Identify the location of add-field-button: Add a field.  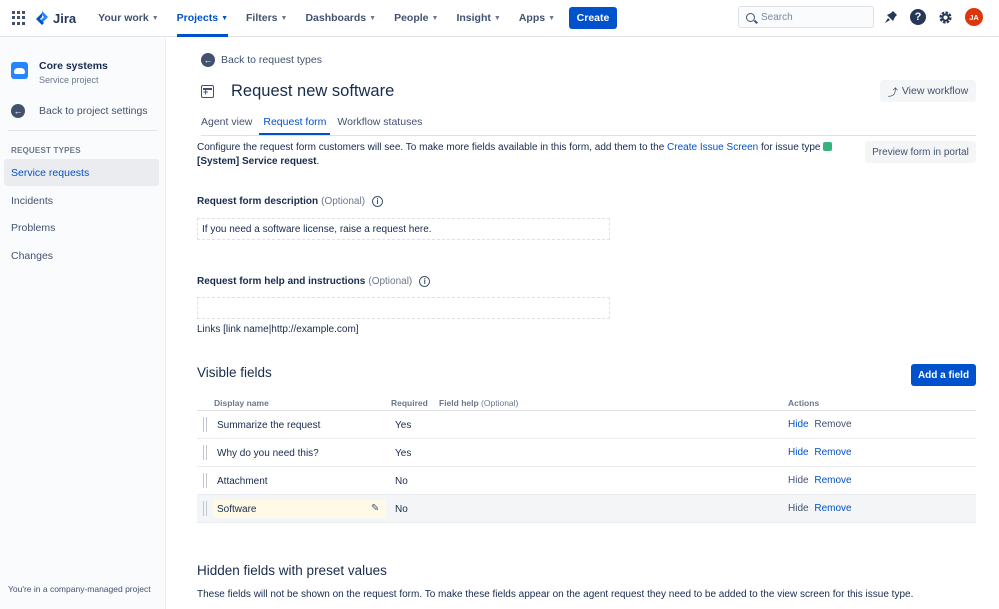
(943, 375).